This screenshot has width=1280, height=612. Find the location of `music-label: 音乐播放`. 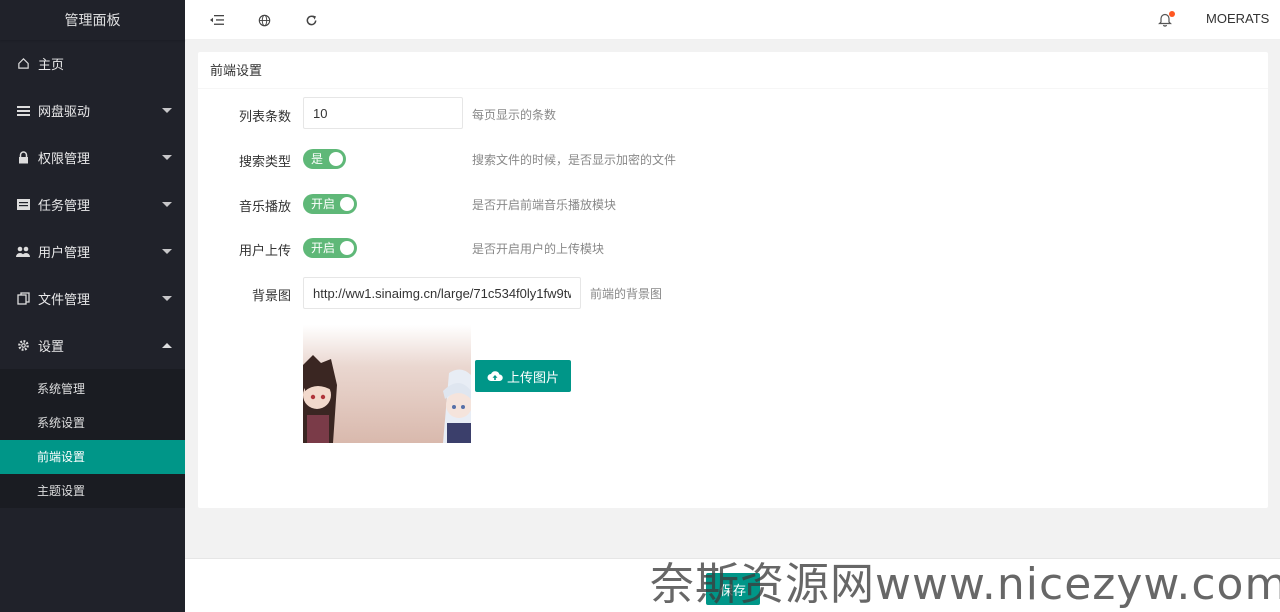

music-label: 音乐播放 is located at coordinates (264, 206).